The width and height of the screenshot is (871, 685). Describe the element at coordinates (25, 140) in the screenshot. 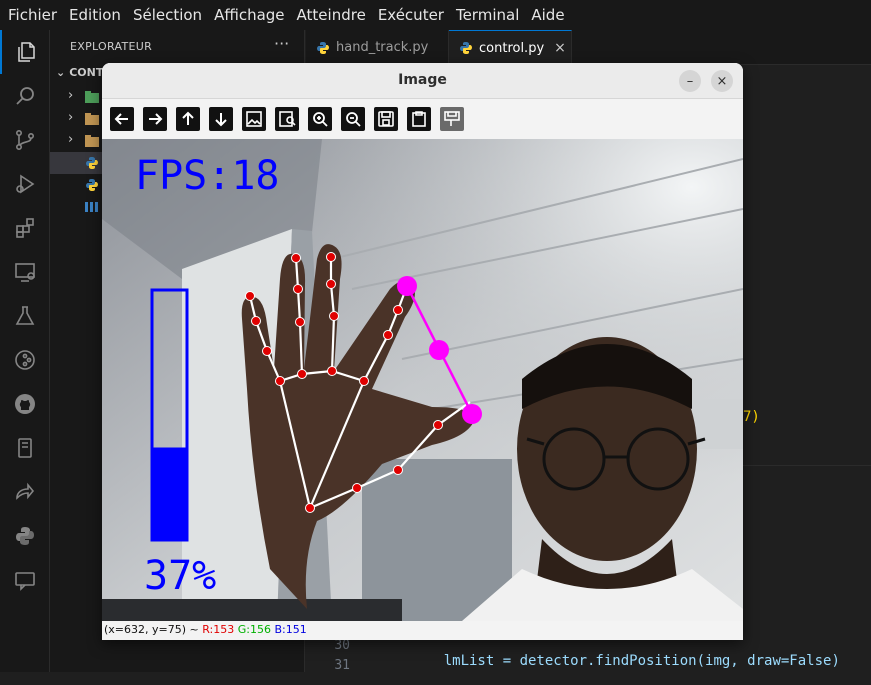

I see `source-control-icon` at that location.